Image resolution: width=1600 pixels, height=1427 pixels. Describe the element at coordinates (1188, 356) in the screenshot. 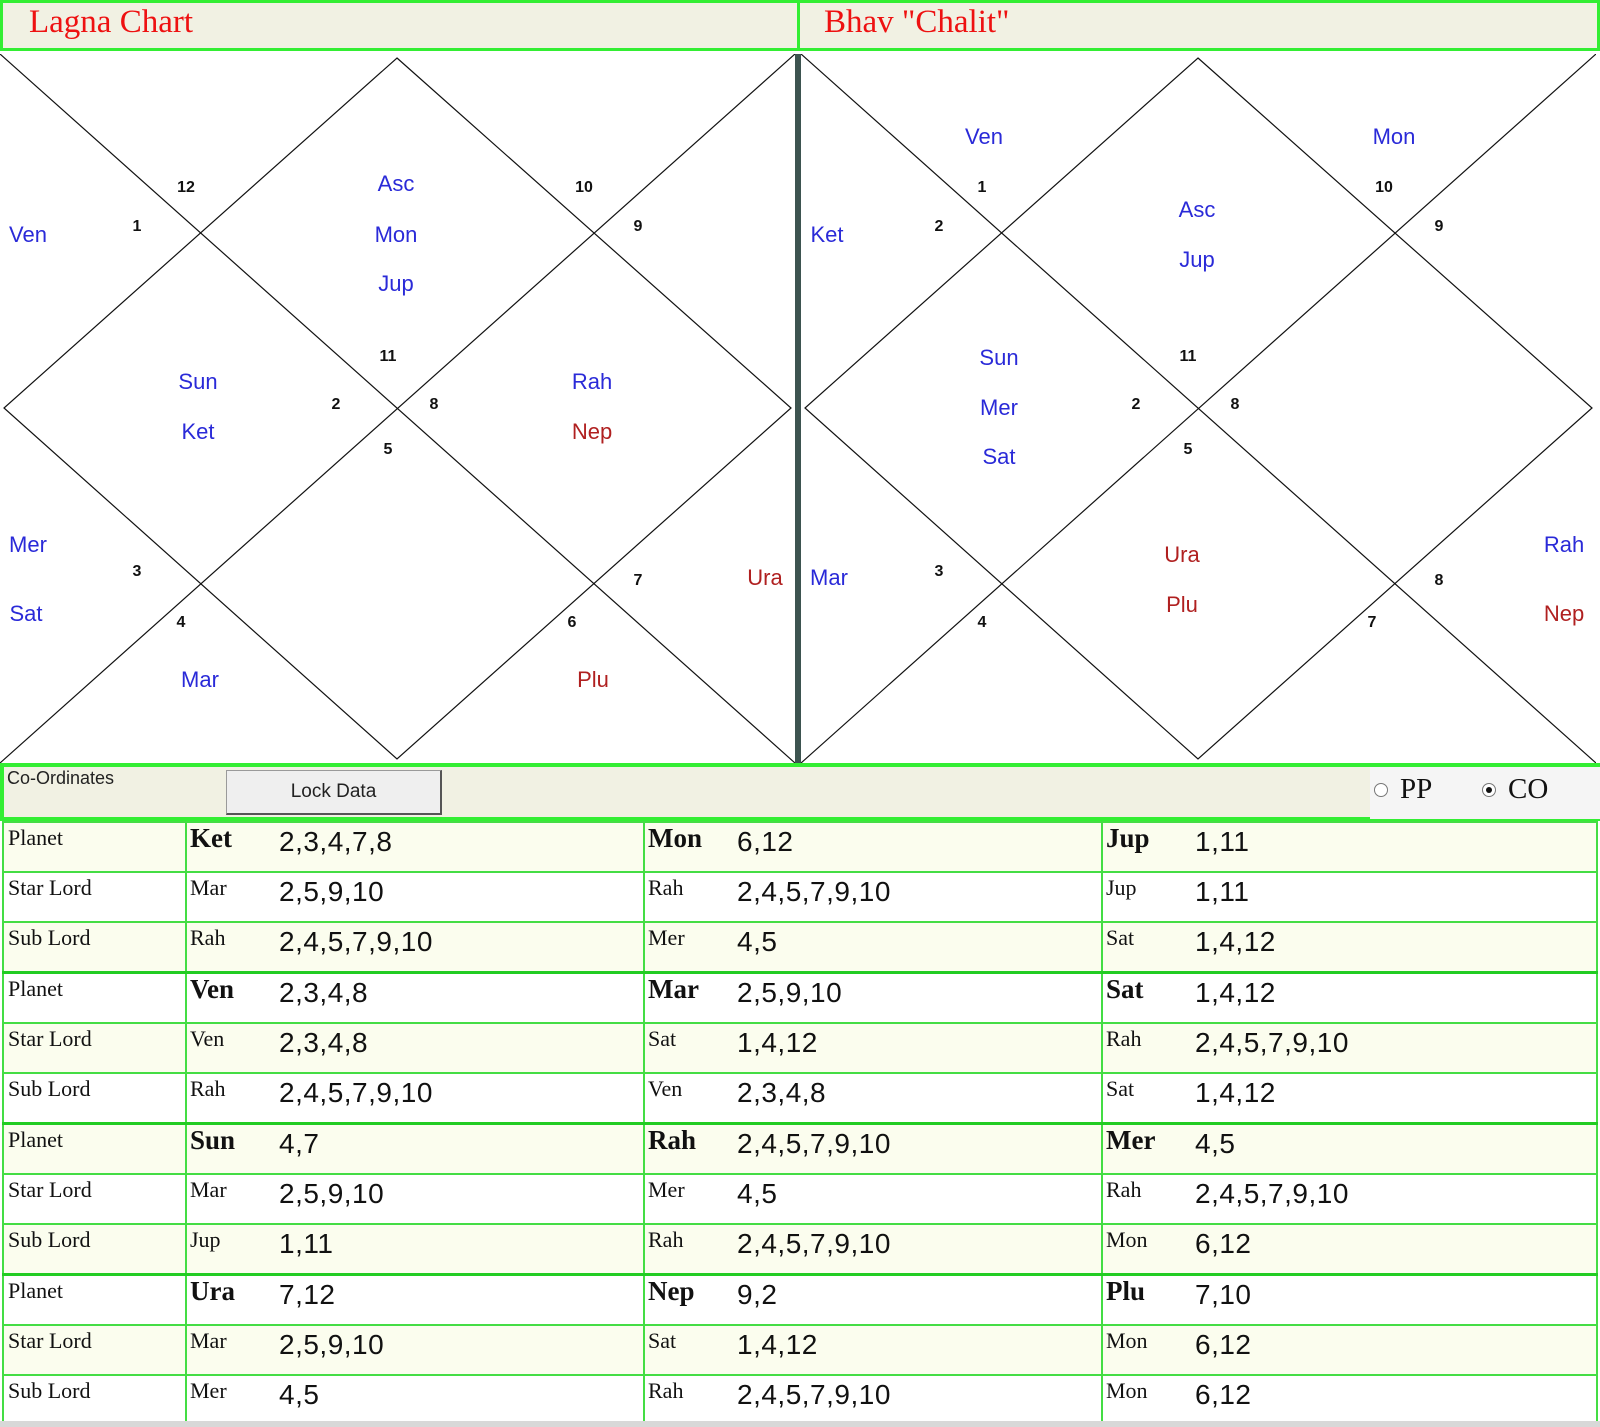

I see `house-number: 11` at that location.